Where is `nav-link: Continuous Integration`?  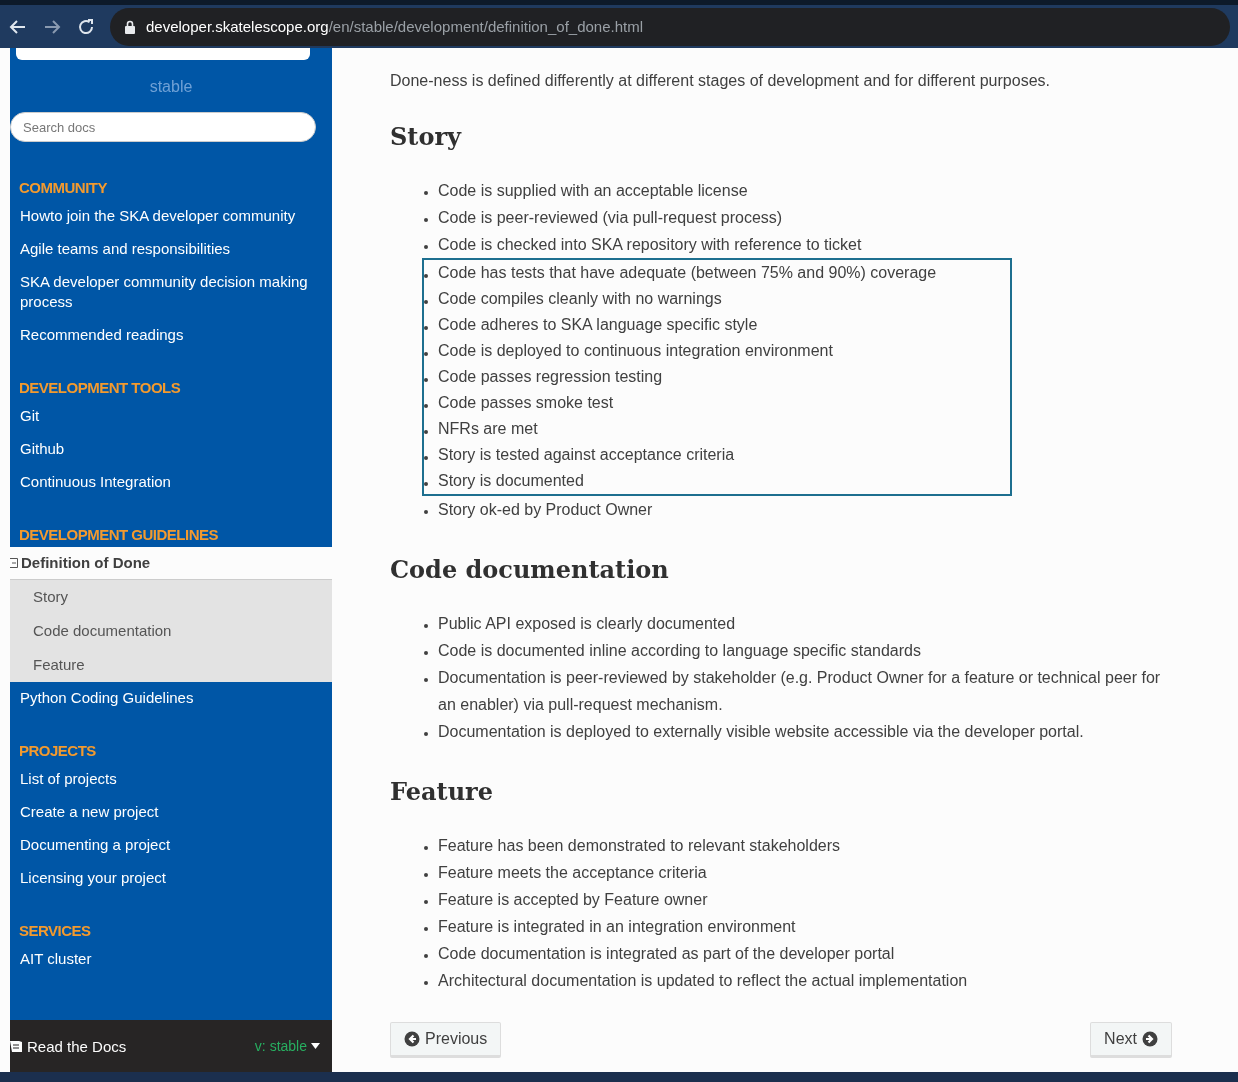 nav-link: Continuous Integration is located at coordinates (171, 482).